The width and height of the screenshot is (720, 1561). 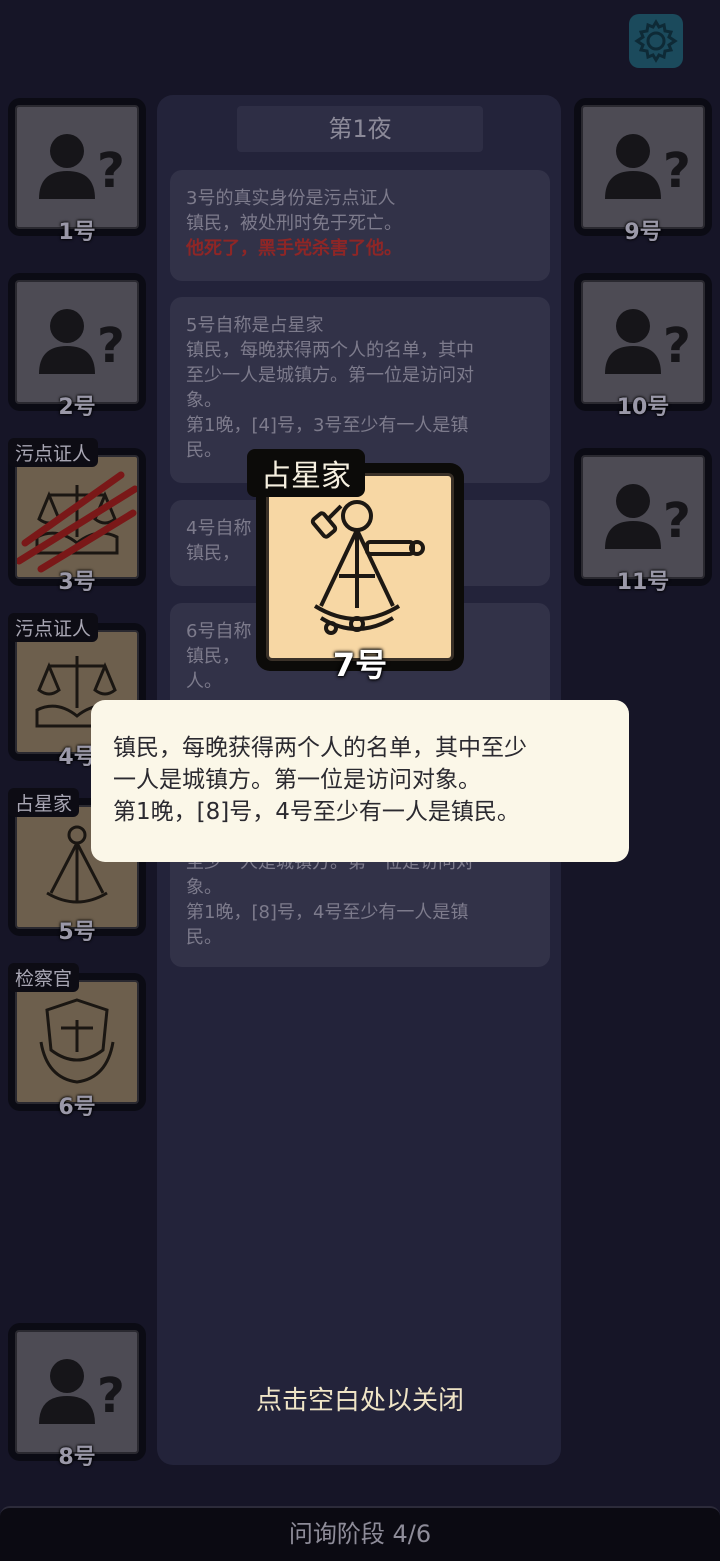 I want to click on role-card-face, so click(x=360, y=567).